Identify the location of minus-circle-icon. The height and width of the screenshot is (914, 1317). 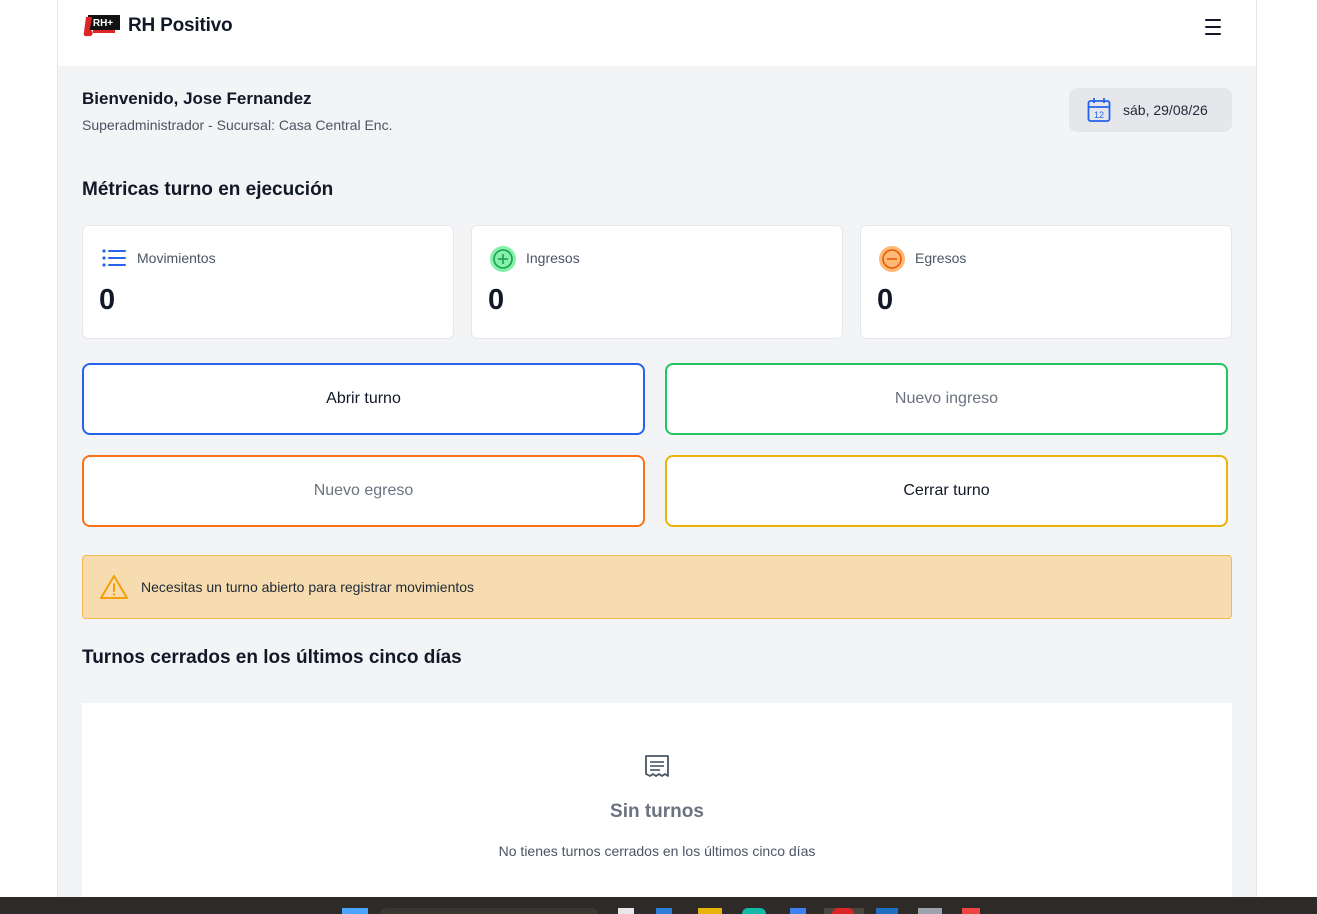
(892, 259).